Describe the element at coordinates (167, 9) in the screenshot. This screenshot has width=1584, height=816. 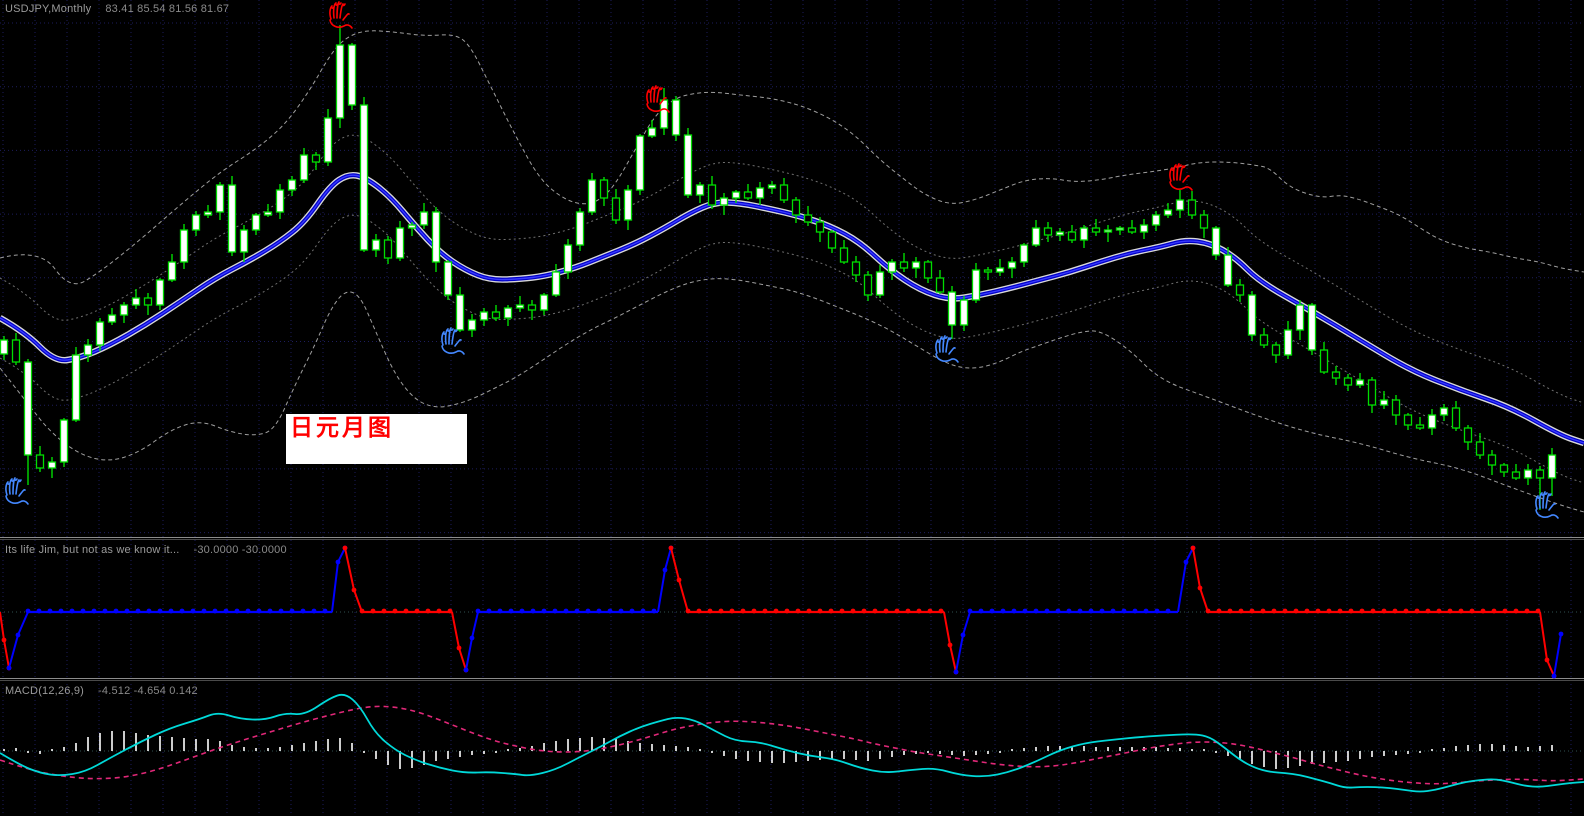
I see `ohlc-values: 83.41 85.54 81.56 81.67` at that location.